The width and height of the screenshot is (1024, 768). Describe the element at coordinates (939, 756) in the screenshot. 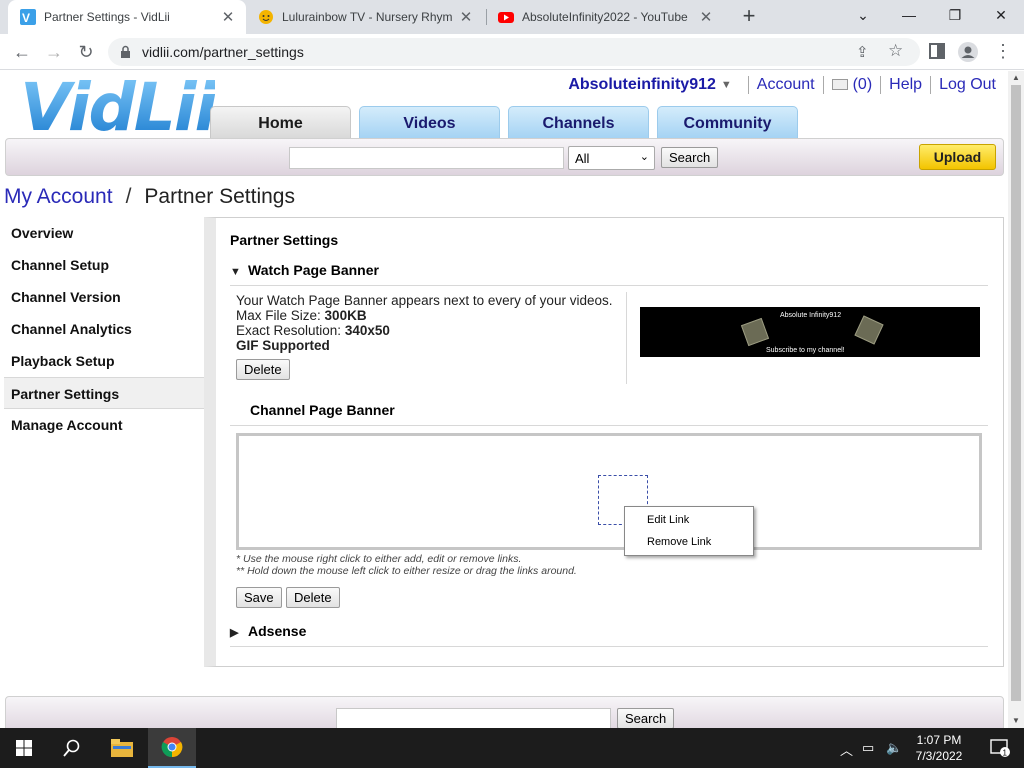

I see `clock-date: 7/3/2022` at that location.